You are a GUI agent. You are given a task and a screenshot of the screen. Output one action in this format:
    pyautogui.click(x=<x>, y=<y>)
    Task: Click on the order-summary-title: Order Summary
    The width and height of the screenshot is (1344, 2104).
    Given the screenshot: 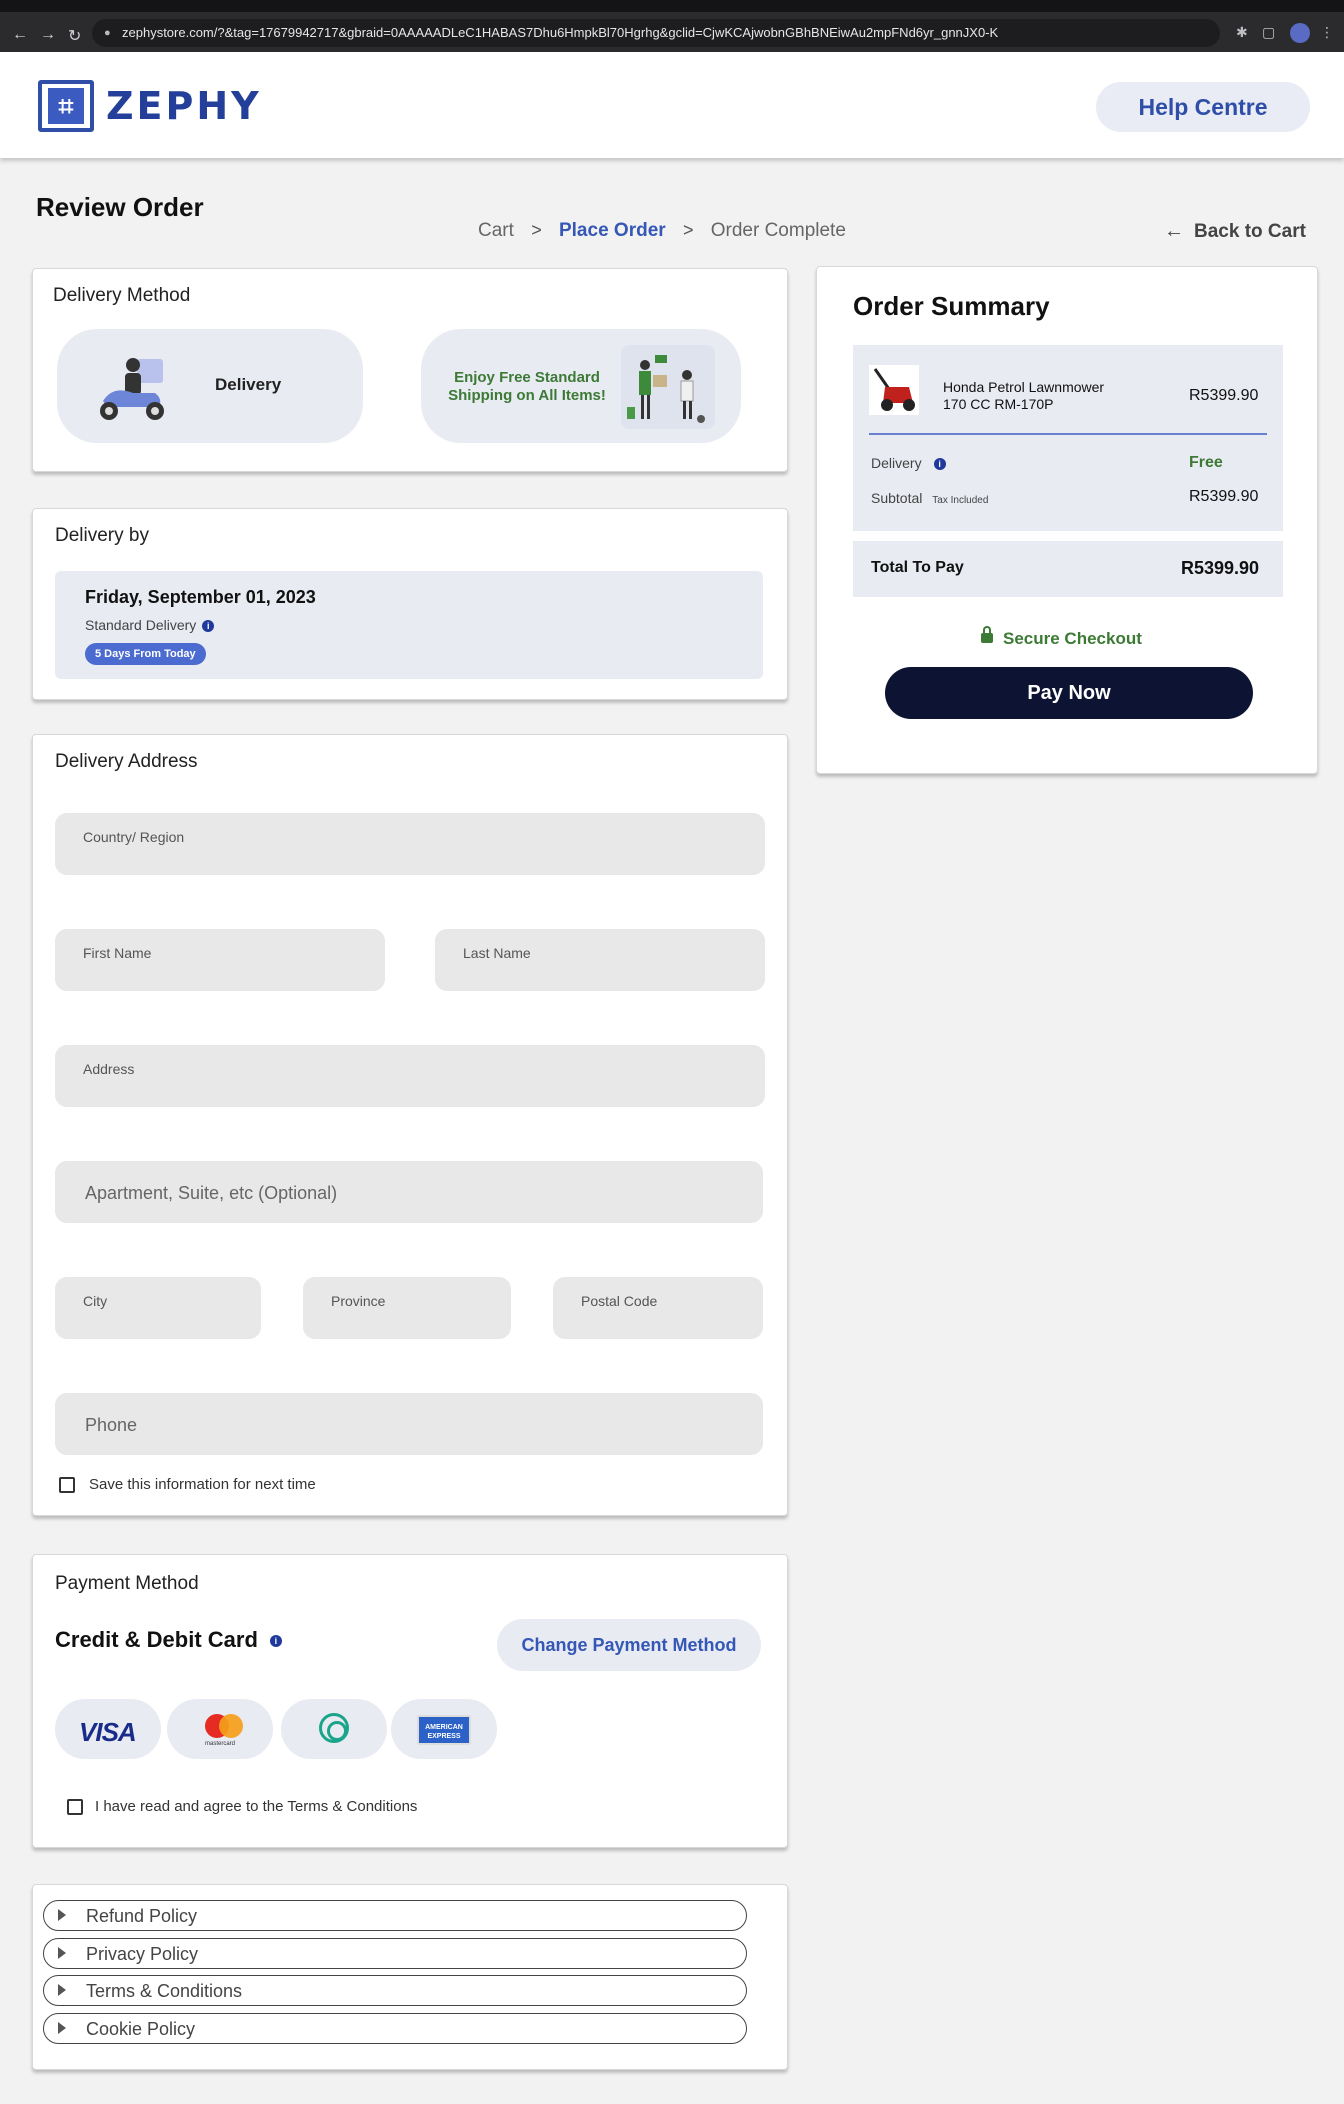 What is the action you would take?
    pyautogui.click(x=951, y=306)
    